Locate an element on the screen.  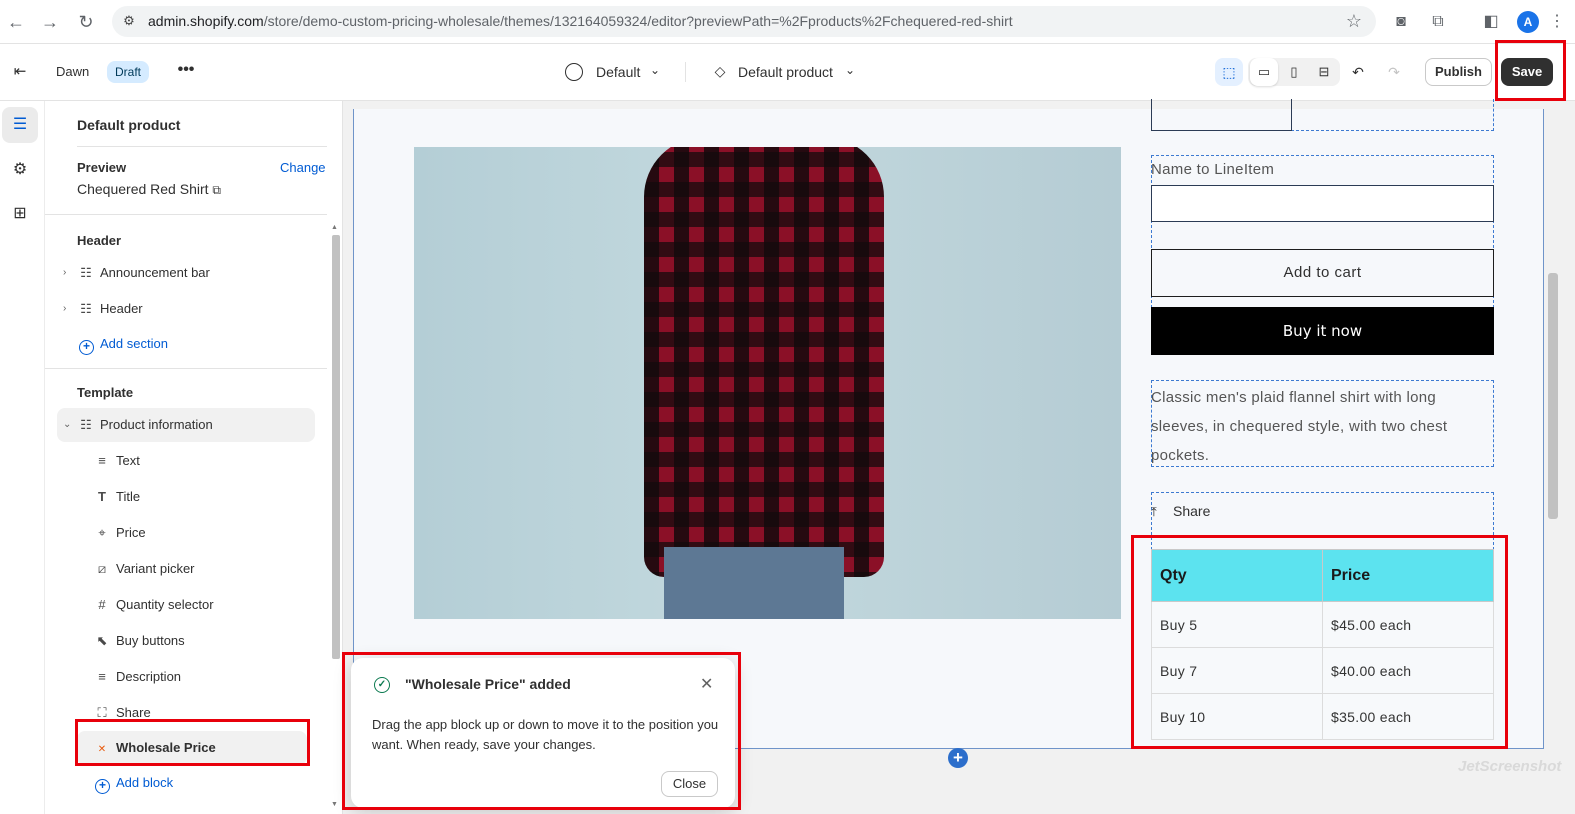
sidebar-item-announcement-bar: › ☷ Announcement bar is located at coordinates (190, 273).